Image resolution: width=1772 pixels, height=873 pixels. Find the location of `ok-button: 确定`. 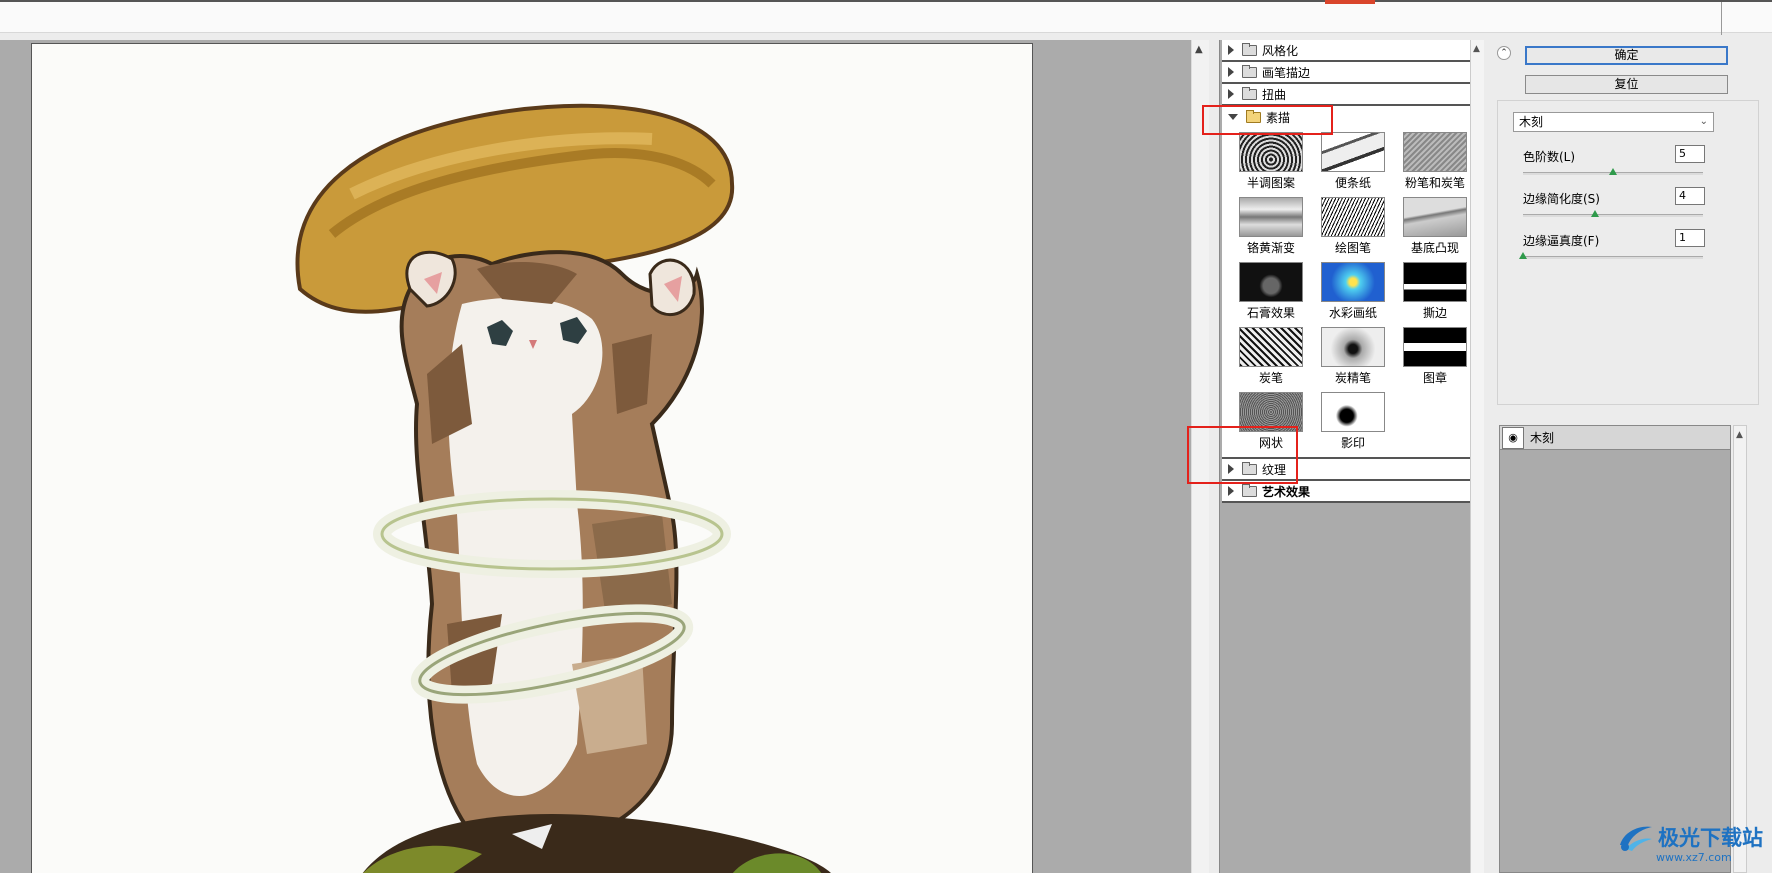

ok-button: 确定 is located at coordinates (1626, 55).